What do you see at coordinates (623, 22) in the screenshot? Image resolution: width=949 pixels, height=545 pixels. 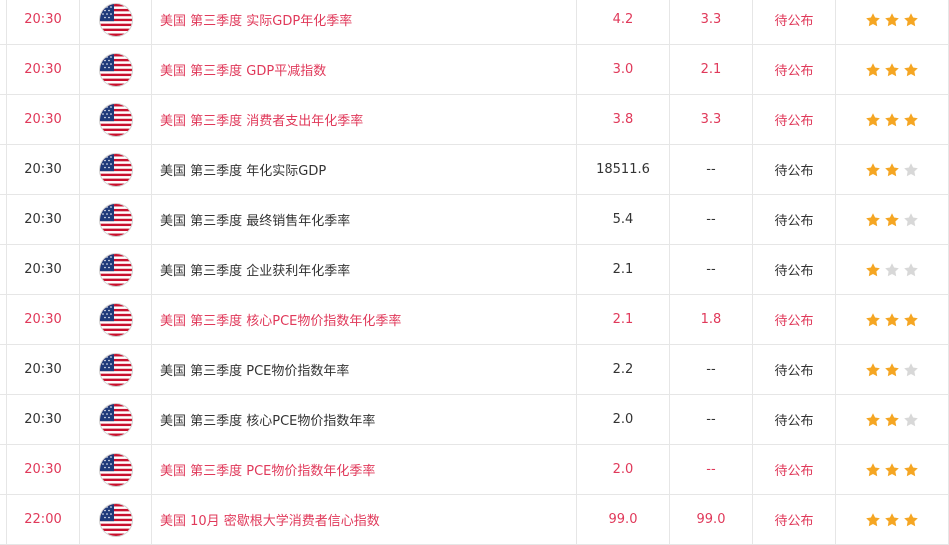 I see `previous-value: 4.2` at bounding box center [623, 22].